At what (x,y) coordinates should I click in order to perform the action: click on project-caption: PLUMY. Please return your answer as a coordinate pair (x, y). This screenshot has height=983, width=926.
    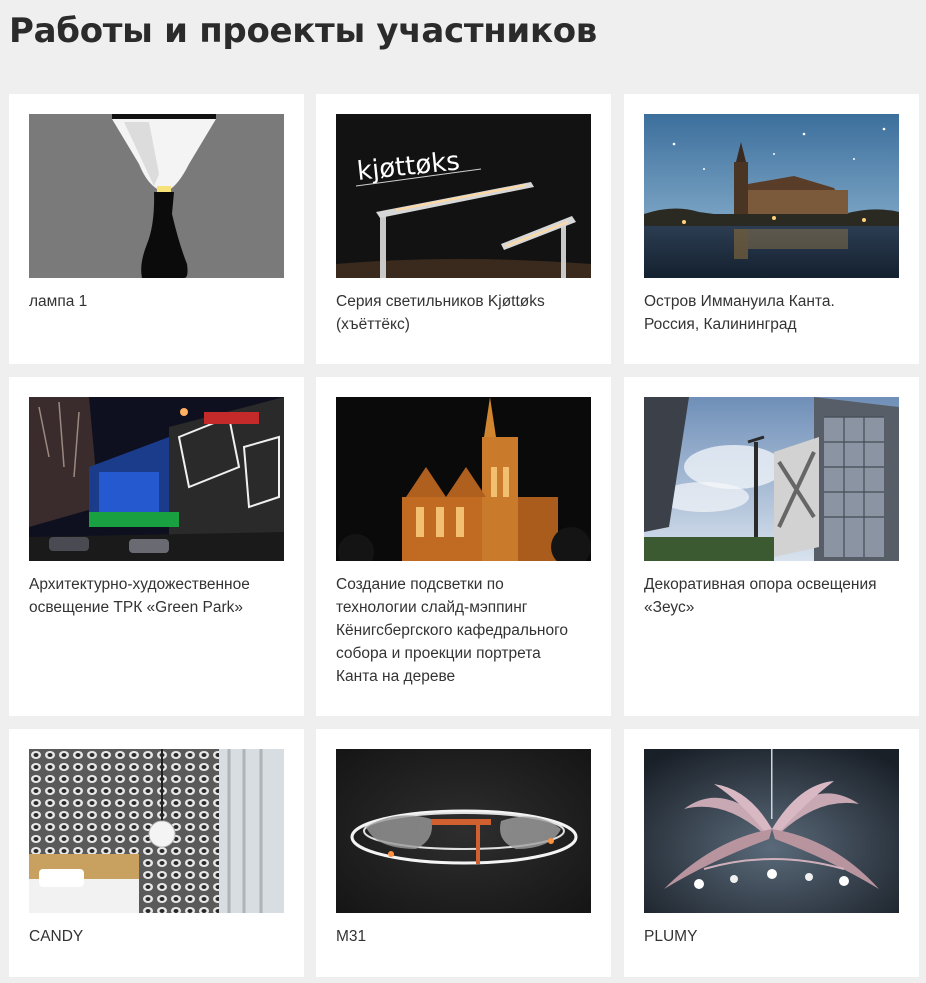
    Looking at the image, I should click on (671, 936).